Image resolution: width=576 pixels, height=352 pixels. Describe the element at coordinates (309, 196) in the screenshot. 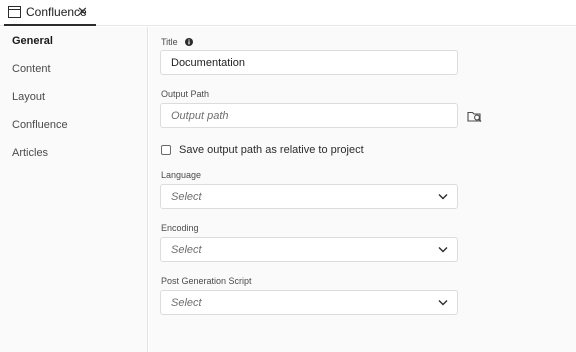

I see `language-select: Select` at that location.